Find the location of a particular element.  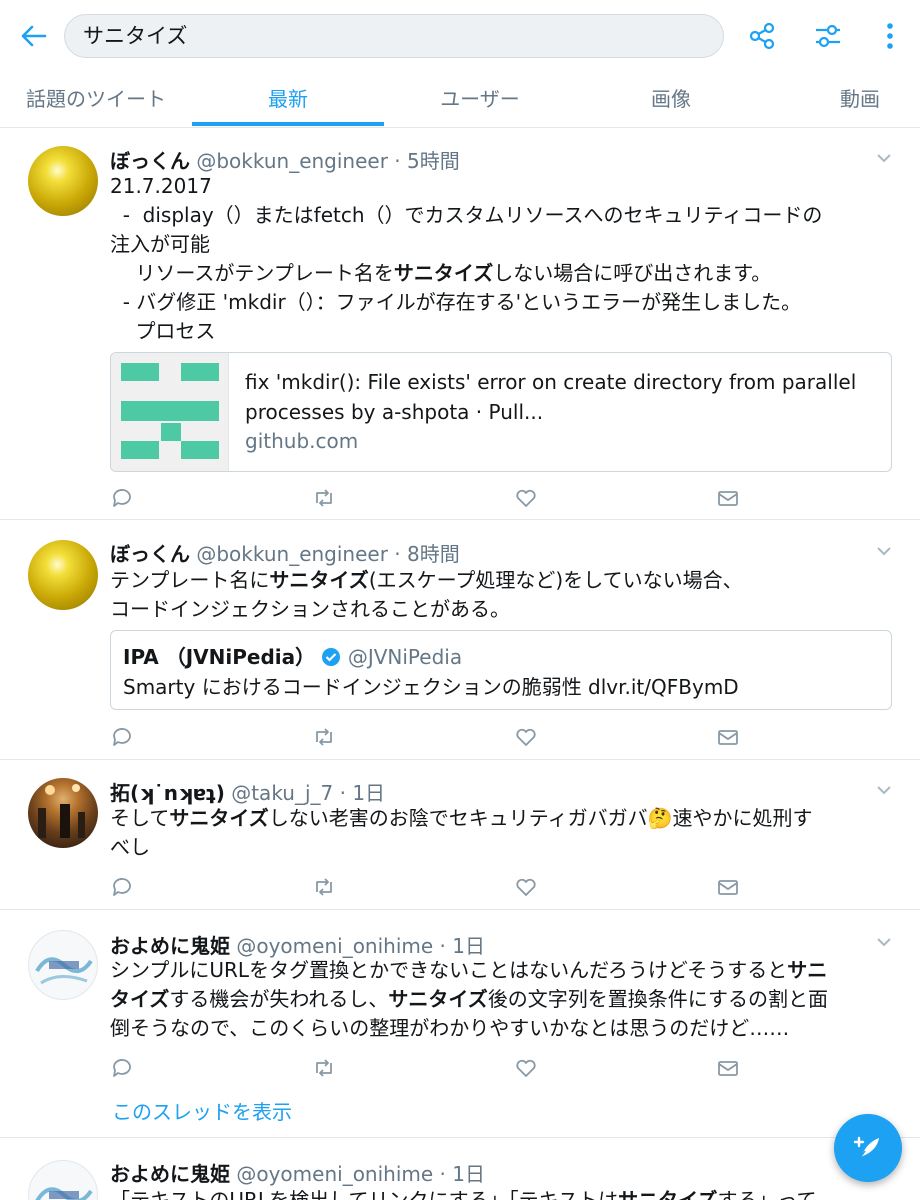

tweet-text: そしてサニタイズしない老害のお陰でセキュリティガバガバ🤔速やかに処刑す べし is located at coordinates (500, 833).